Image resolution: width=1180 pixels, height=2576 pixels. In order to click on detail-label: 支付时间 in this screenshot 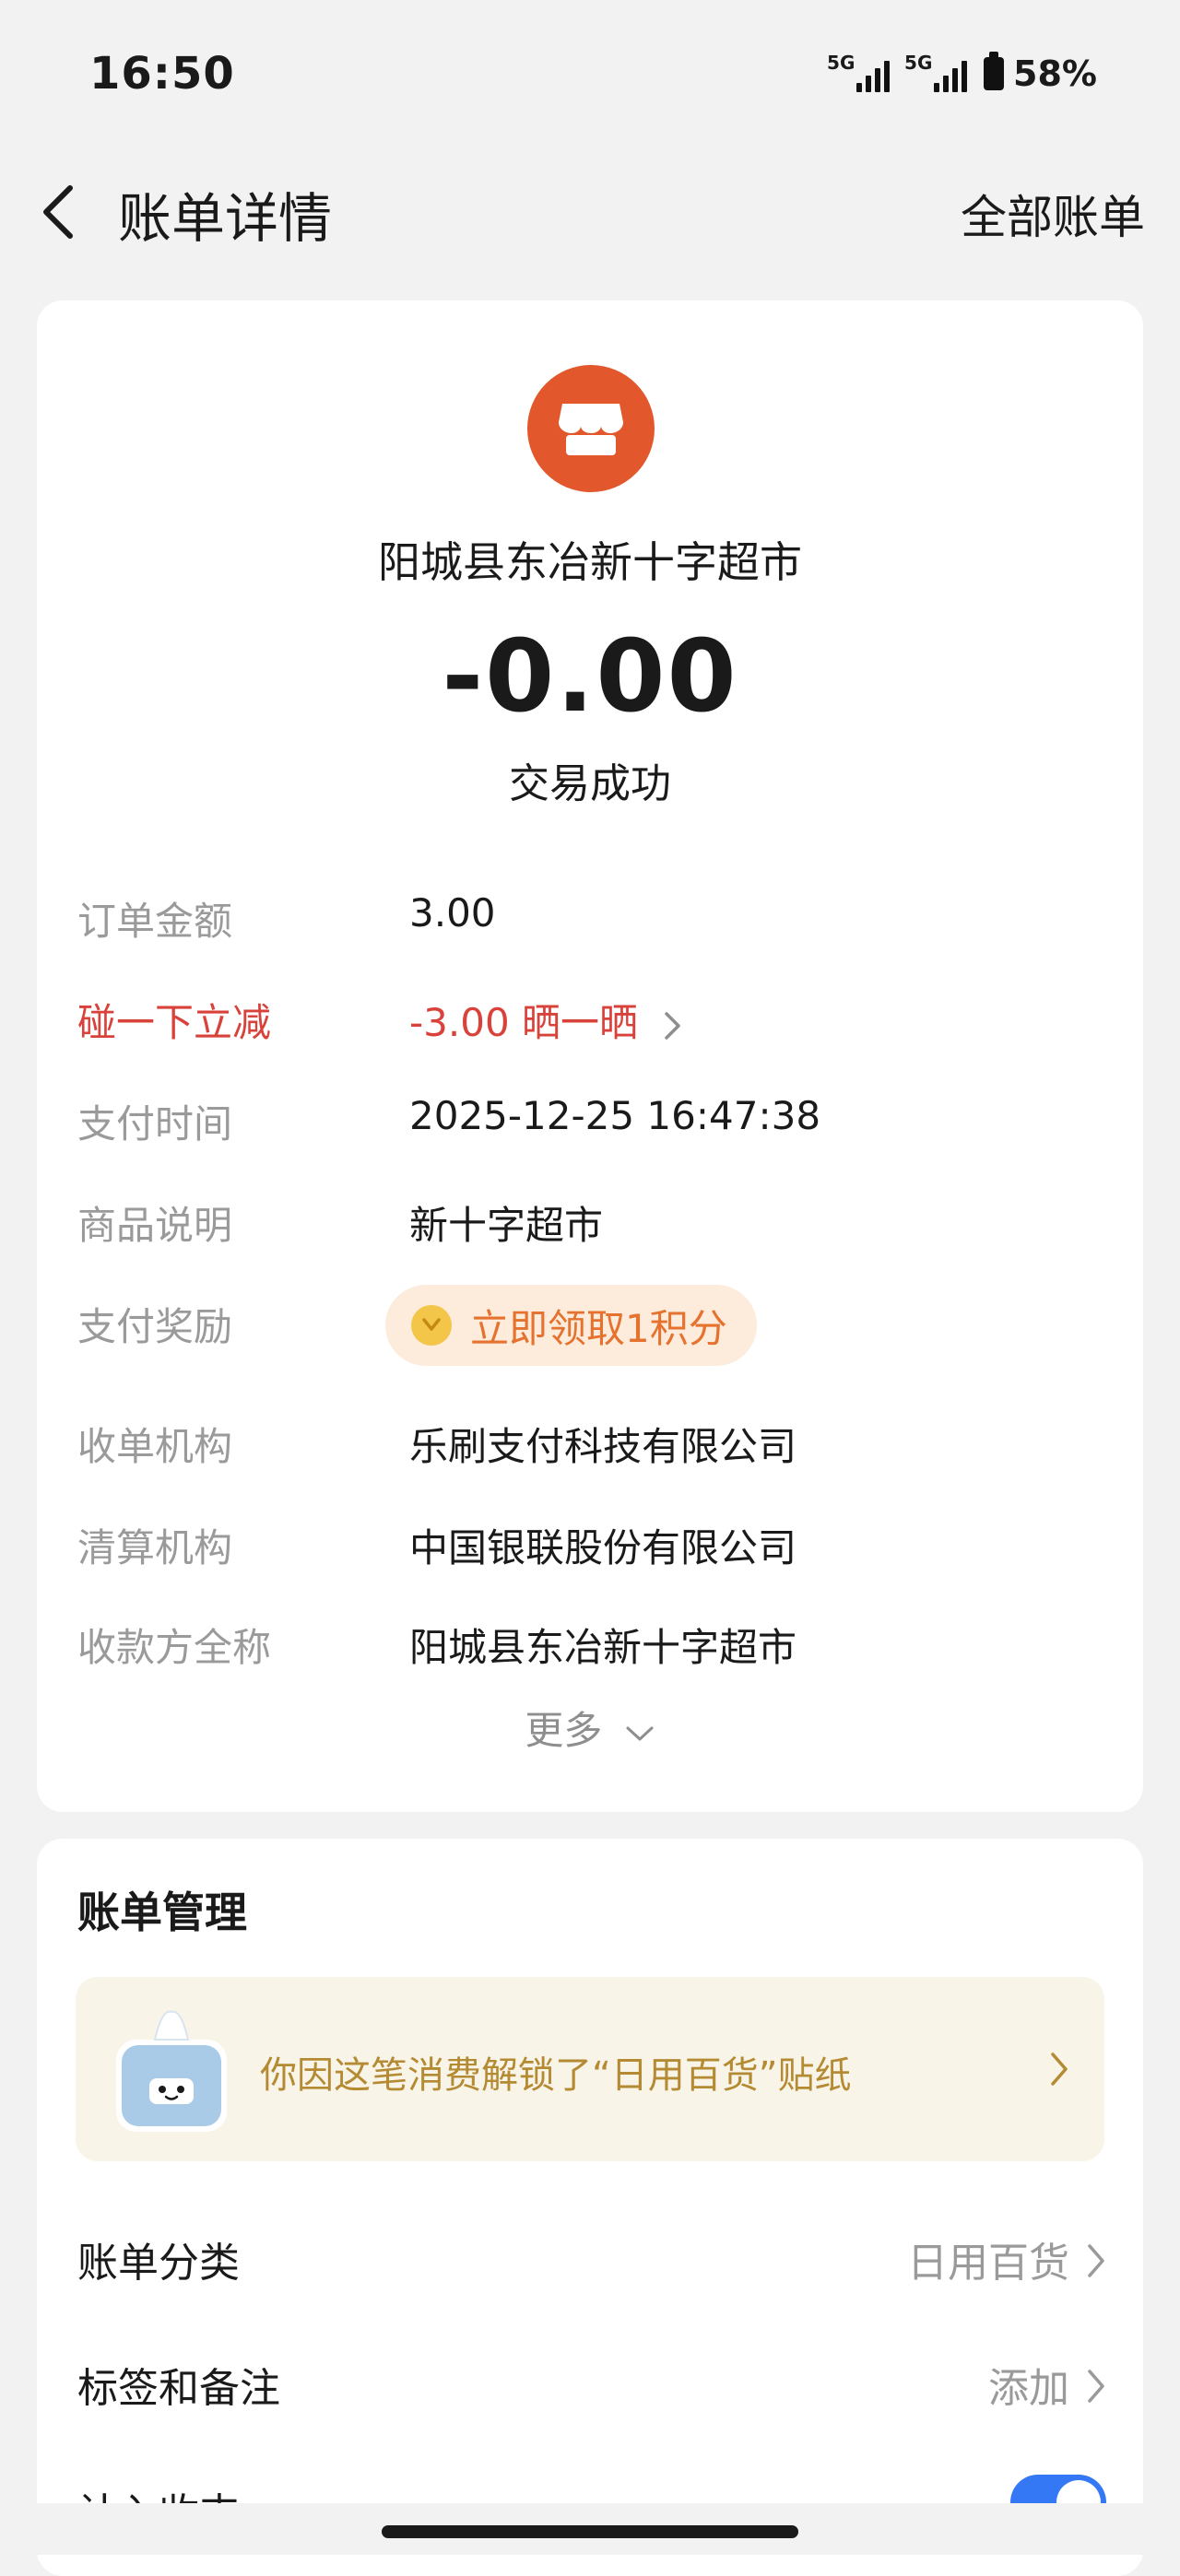, I will do `click(155, 1124)`.